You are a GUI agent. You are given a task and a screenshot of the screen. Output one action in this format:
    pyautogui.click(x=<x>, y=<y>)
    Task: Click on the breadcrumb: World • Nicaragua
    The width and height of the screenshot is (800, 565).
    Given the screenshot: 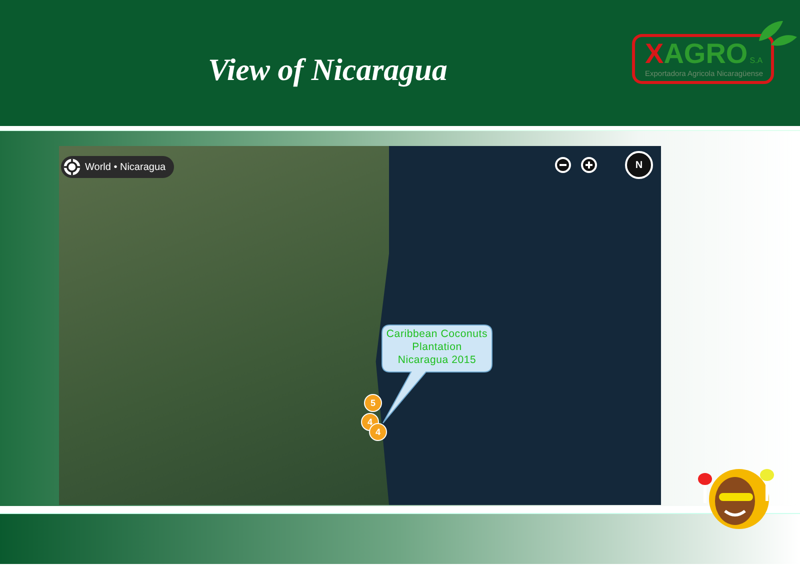 What is the action you would take?
    pyautogui.click(x=117, y=167)
    